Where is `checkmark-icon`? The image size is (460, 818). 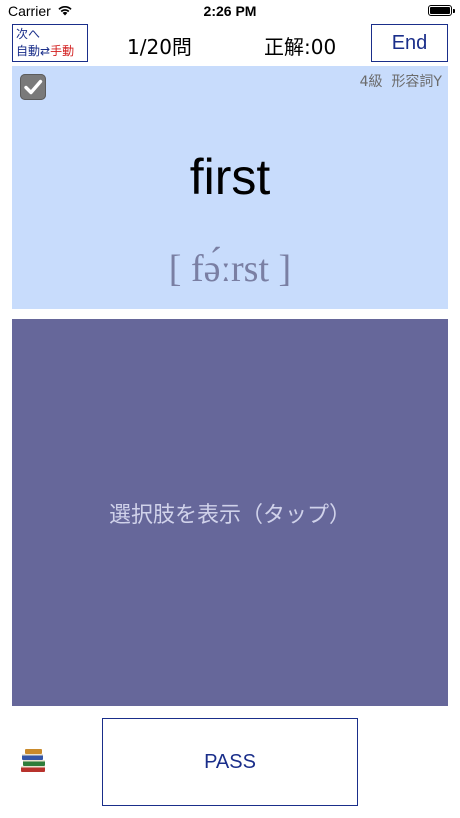 checkmark-icon is located at coordinates (33, 87).